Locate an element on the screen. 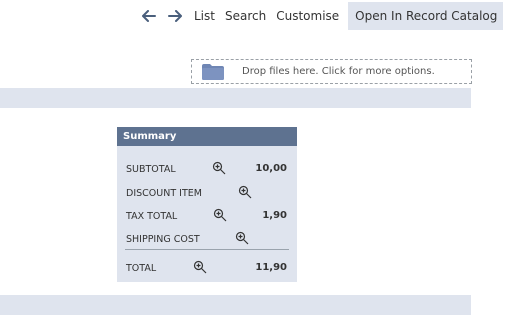 This screenshot has width=512, height=320. tax-label: TAX TOTAL is located at coordinates (152, 216).